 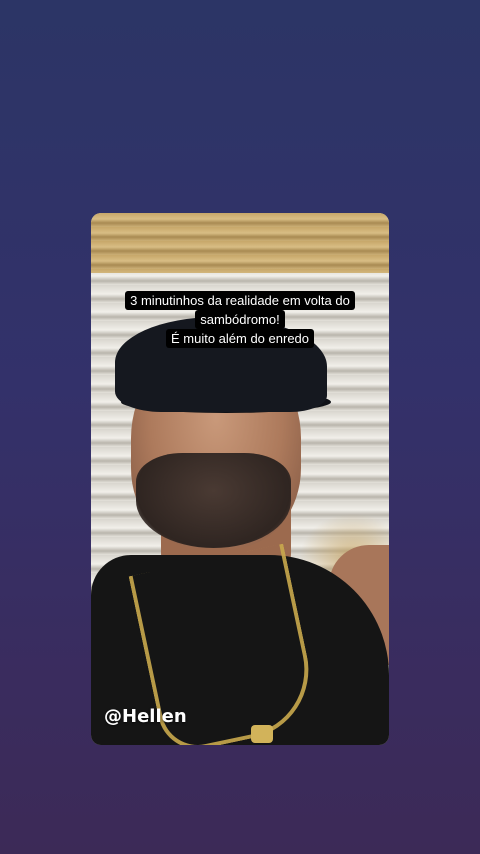 What do you see at coordinates (240, 338) in the screenshot?
I see `caption-line-3: É muito além do enredo` at bounding box center [240, 338].